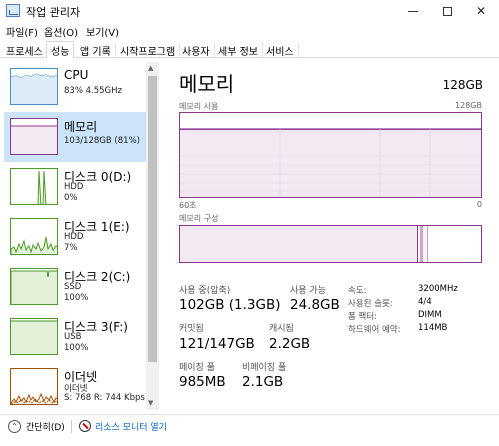 The image size is (499, 446). What do you see at coordinates (217, 344) in the screenshot?
I see `committed-value: 121/147GB` at bounding box center [217, 344].